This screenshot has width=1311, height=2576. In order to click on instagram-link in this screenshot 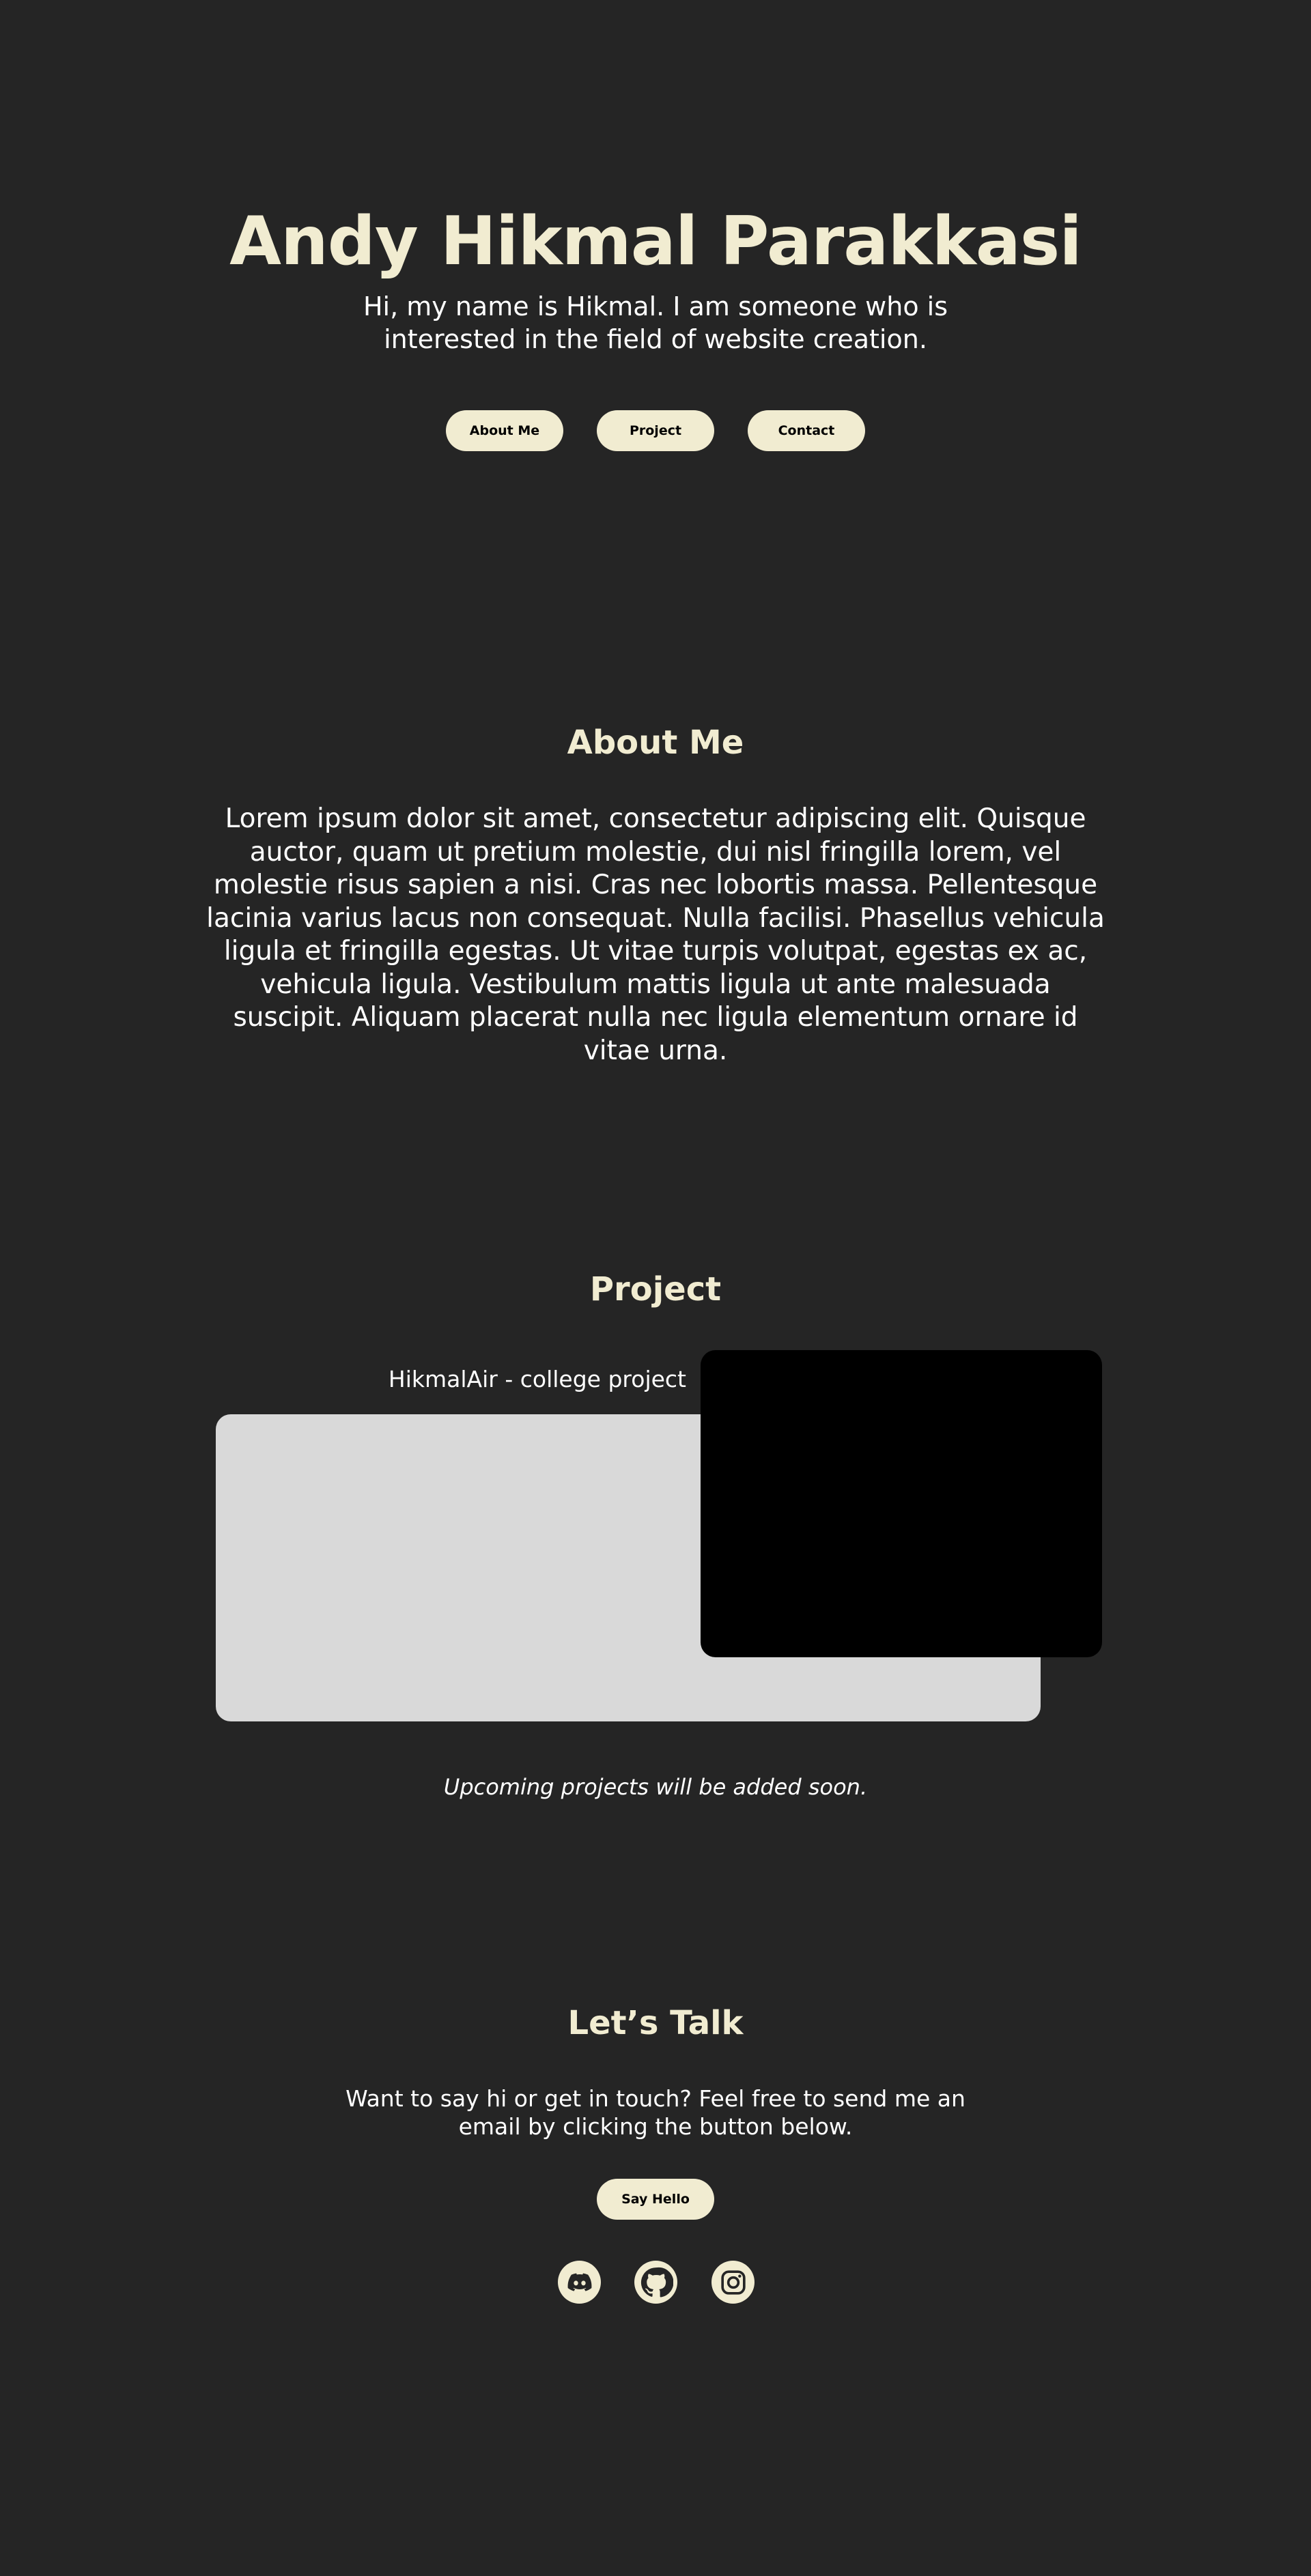, I will do `click(733, 2282)`.